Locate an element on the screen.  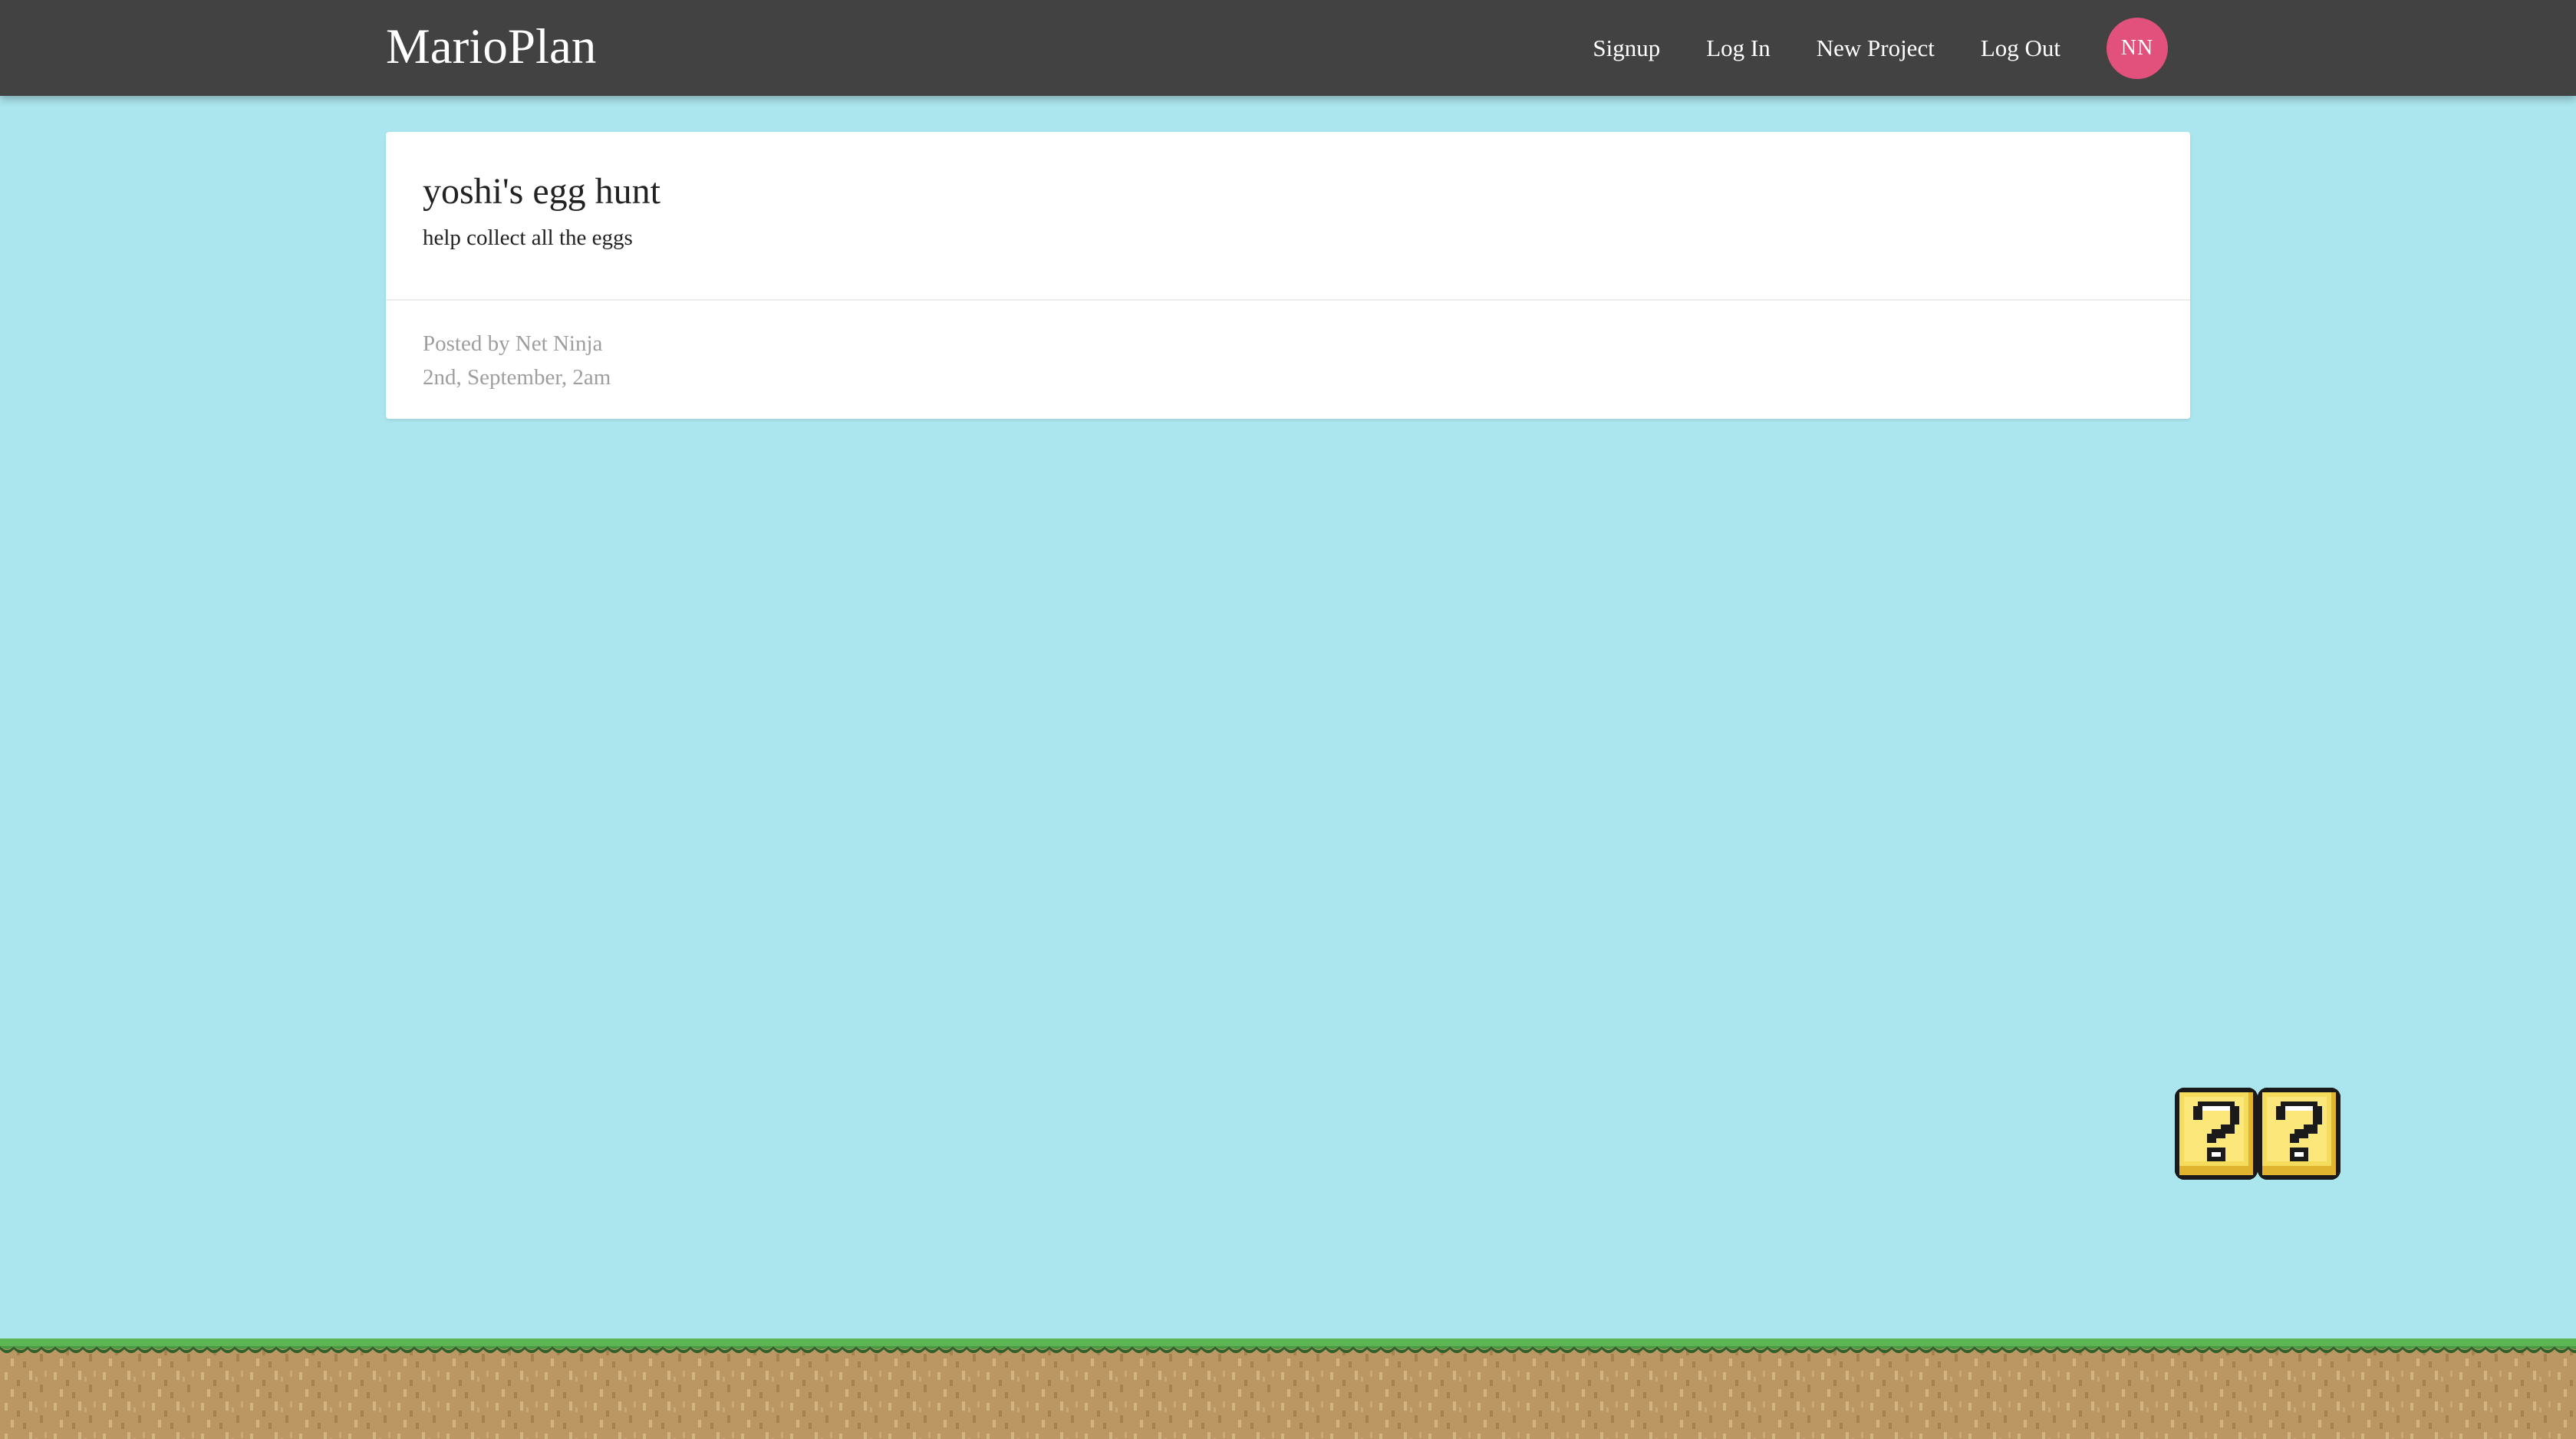
project-title: yoshi's egg hunt is located at coordinates (541, 191).